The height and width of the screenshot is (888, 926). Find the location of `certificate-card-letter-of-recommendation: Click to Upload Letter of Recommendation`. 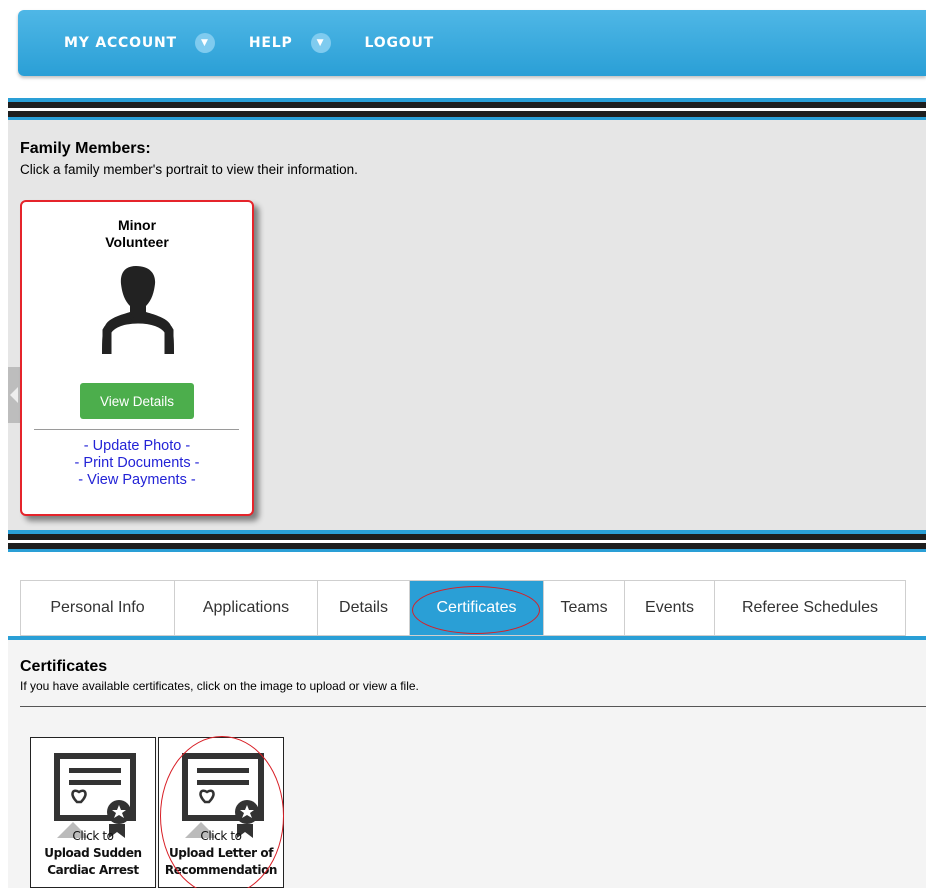

certificate-card-letter-of-recommendation: Click to Upload Letter of Recommendation is located at coordinates (221, 812).